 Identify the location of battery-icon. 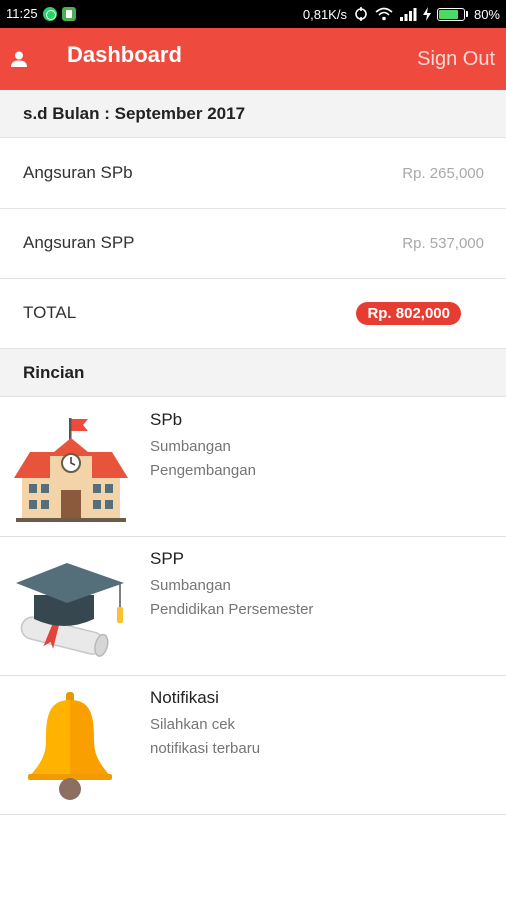
(452, 14).